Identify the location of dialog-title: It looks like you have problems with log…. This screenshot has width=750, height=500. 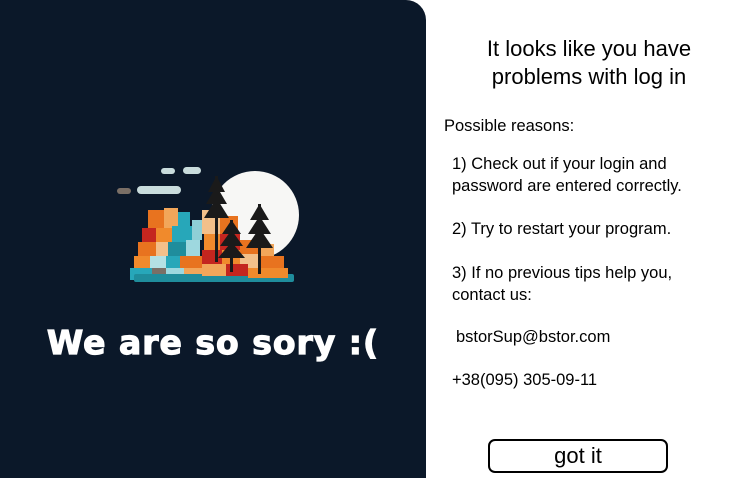
(589, 63).